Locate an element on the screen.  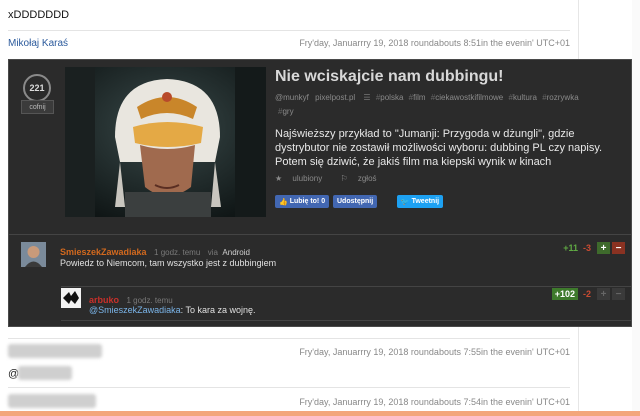
tweet-button: 🐦 Tweetnij is located at coordinates (420, 201).